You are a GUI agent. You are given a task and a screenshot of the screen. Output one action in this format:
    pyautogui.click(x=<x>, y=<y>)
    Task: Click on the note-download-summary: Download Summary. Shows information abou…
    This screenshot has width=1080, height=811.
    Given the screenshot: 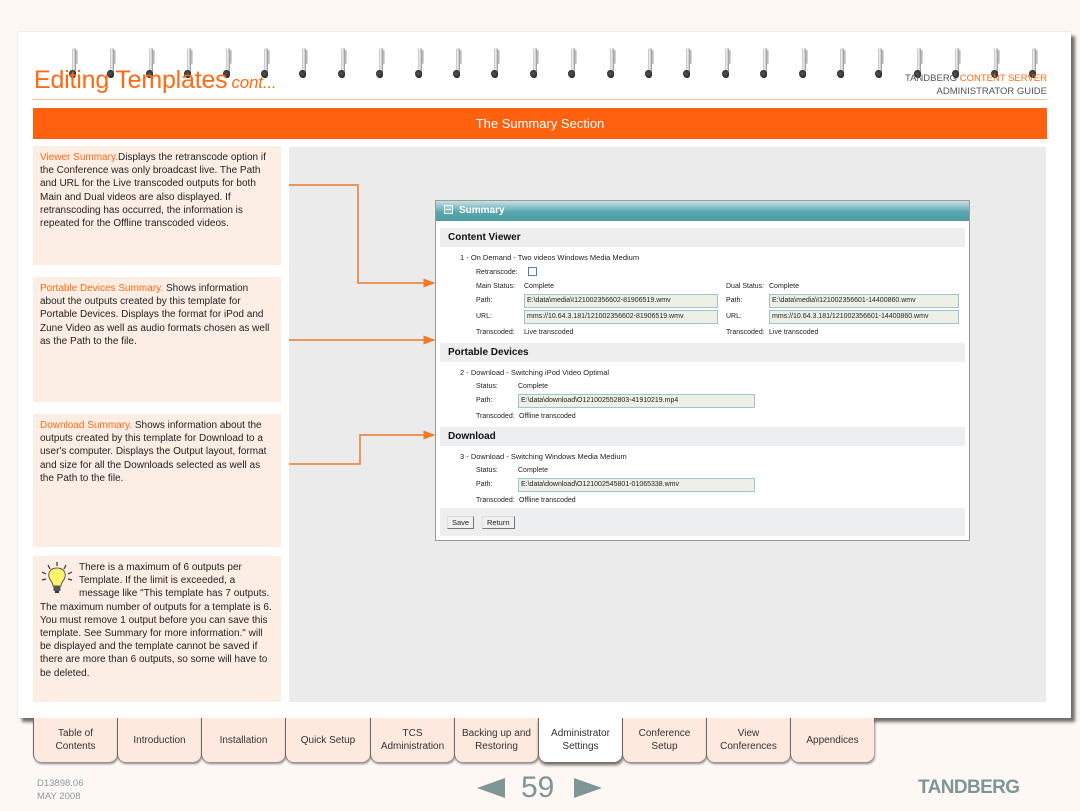 What is the action you would take?
    pyautogui.click(x=157, y=480)
    